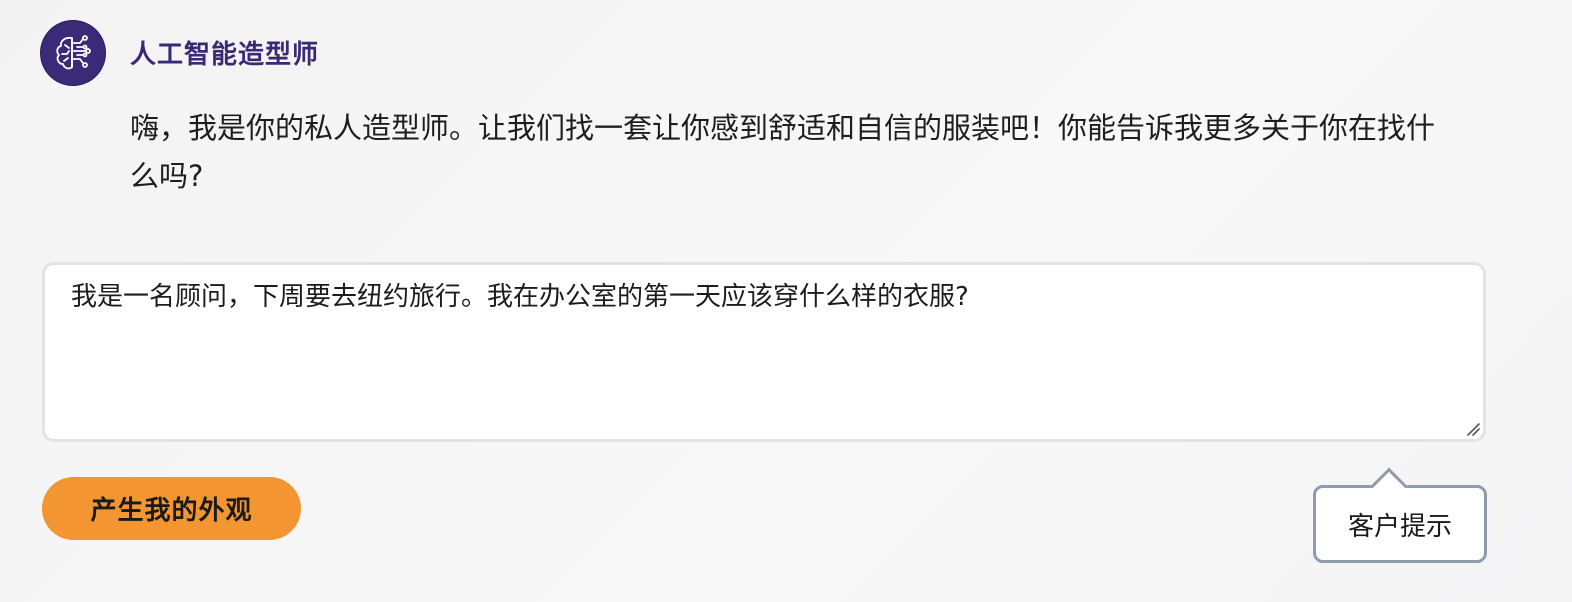  I want to click on popover-arrow, so click(1389, 486).